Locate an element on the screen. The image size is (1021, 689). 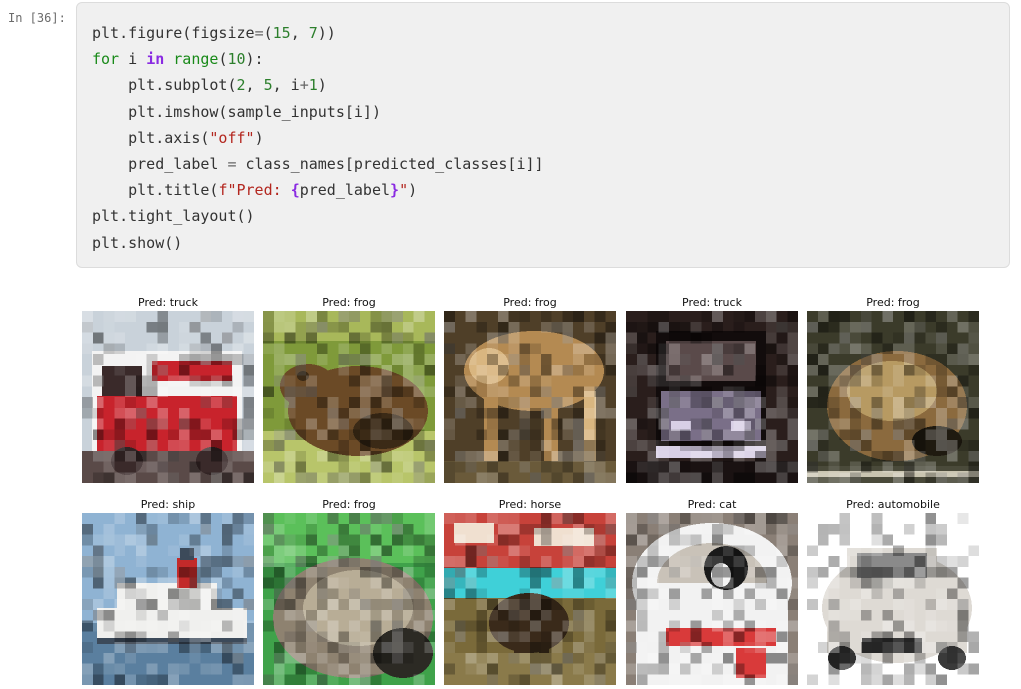
toad-green-image is located at coordinates (349, 599).